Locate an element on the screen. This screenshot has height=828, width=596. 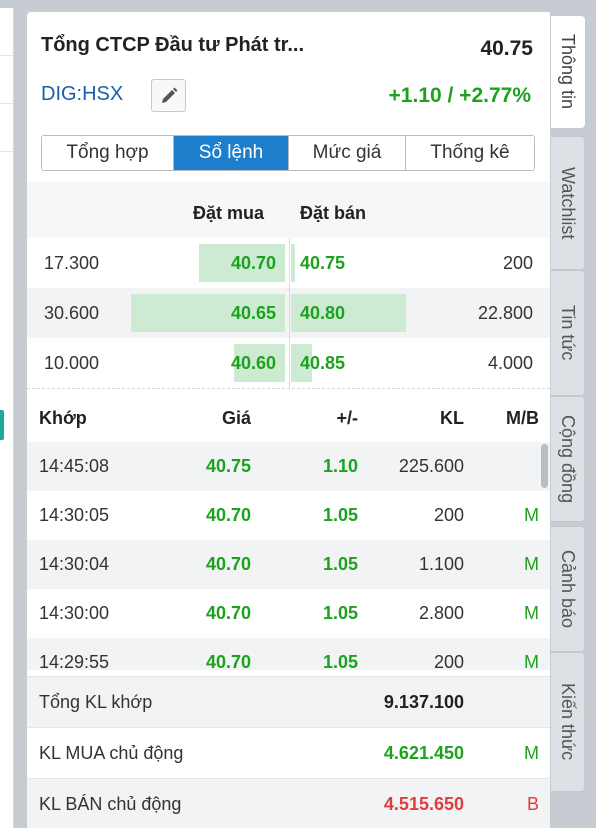
summary-total-row: Tổng KL khớp 9.137.100 is located at coordinates (288, 701).